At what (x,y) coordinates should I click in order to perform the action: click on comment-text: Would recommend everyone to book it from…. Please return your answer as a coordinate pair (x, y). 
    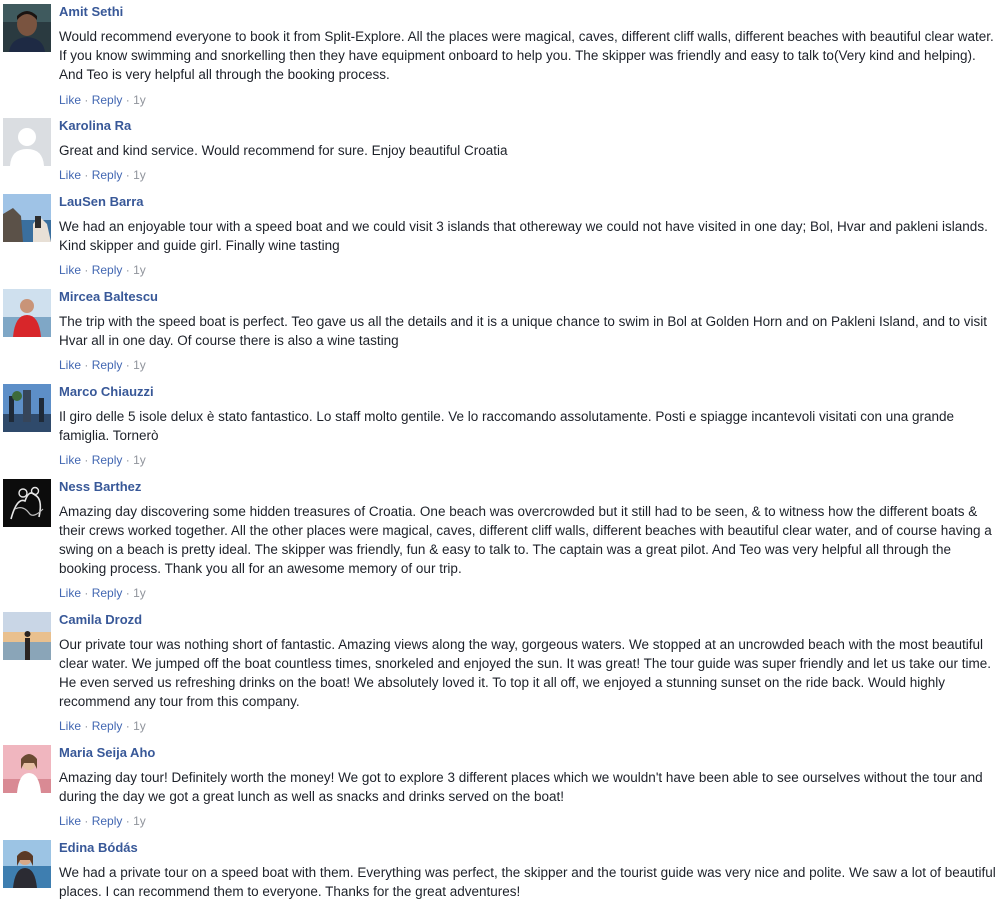
    Looking at the image, I should click on (526, 55).